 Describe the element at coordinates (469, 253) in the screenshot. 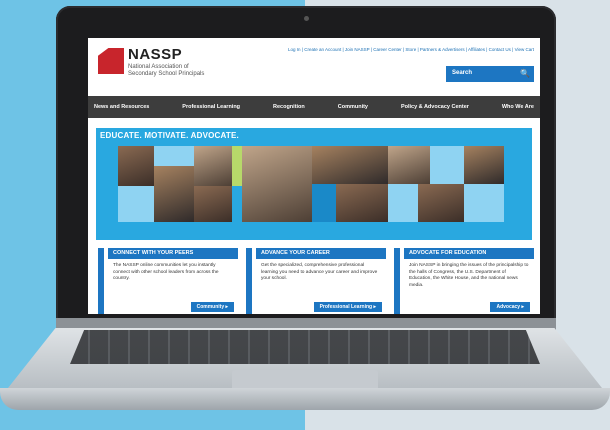

I see `card-title: ADVOCATE FOR EDUCATION` at that location.